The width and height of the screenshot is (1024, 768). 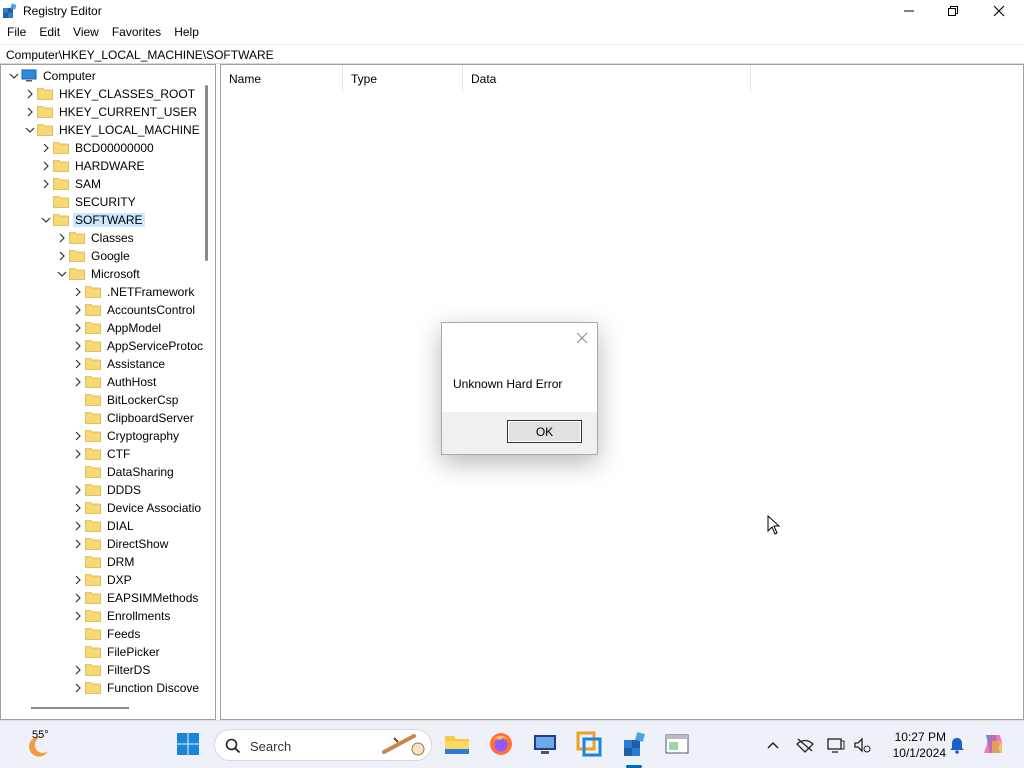 What do you see at coordinates (957, 745) in the screenshot?
I see `notification-bell-icon` at bounding box center [957, 745].